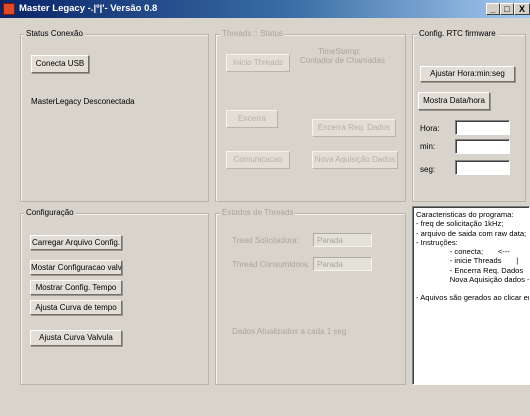 The width and height of the screenshot is (530, 416). I want to click on show-time-config-button: Mostrar Config. Tempo, so click(76, 287).